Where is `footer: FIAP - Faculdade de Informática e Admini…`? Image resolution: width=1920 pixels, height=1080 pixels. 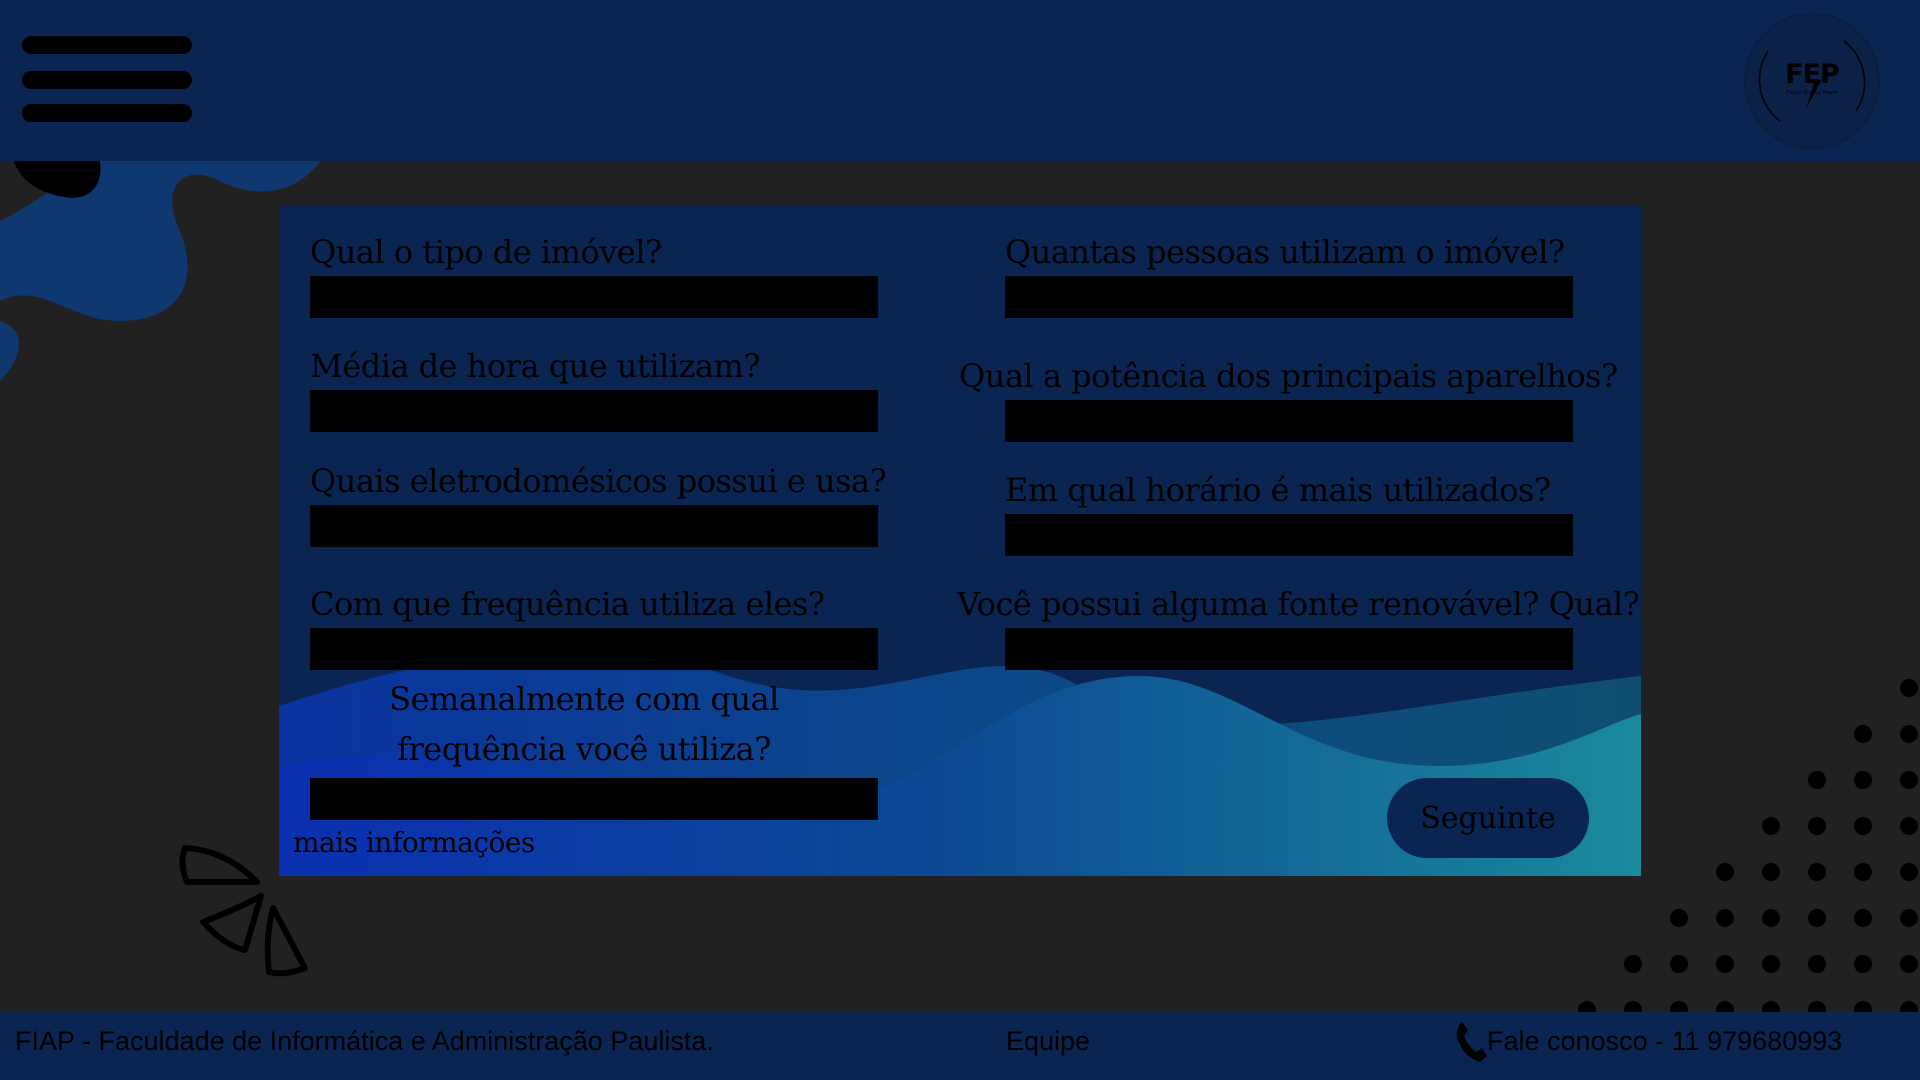 footer: FIAP - Faculdade de Informática e Admini… is located at coordinates (960, 1046).